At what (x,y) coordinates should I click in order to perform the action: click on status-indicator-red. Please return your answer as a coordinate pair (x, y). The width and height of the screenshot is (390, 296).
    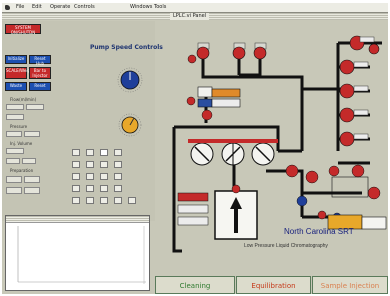
    Looking at the image, I should click on (193, 197).